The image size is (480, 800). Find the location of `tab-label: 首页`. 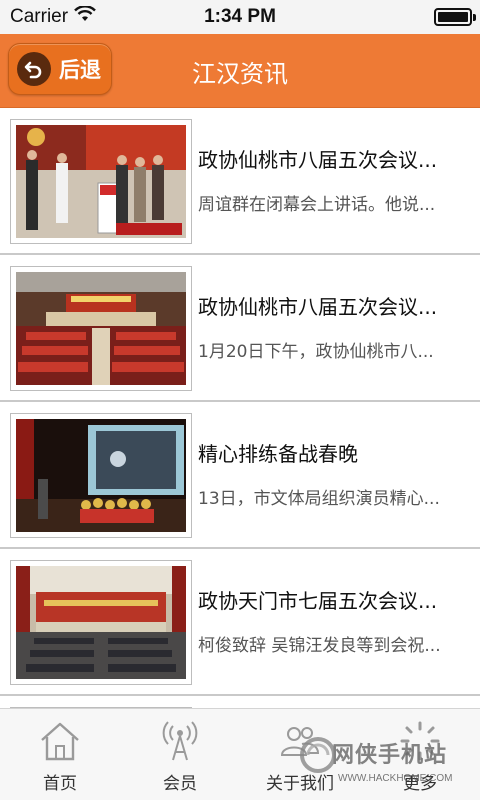

tab-label: 首页 is located at coordinates (60, 784).